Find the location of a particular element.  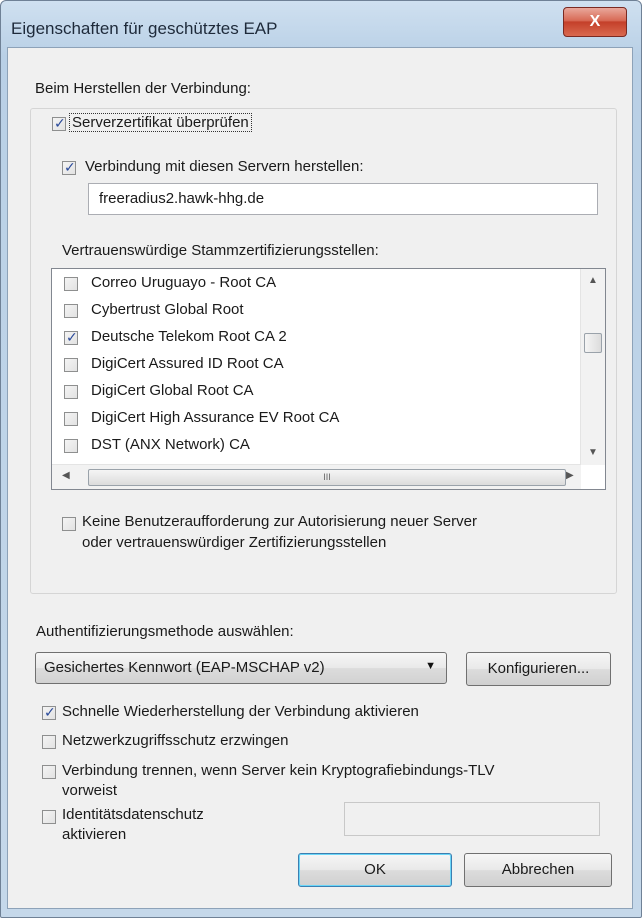

grip-icon: III is located at coordinates (327, 477).